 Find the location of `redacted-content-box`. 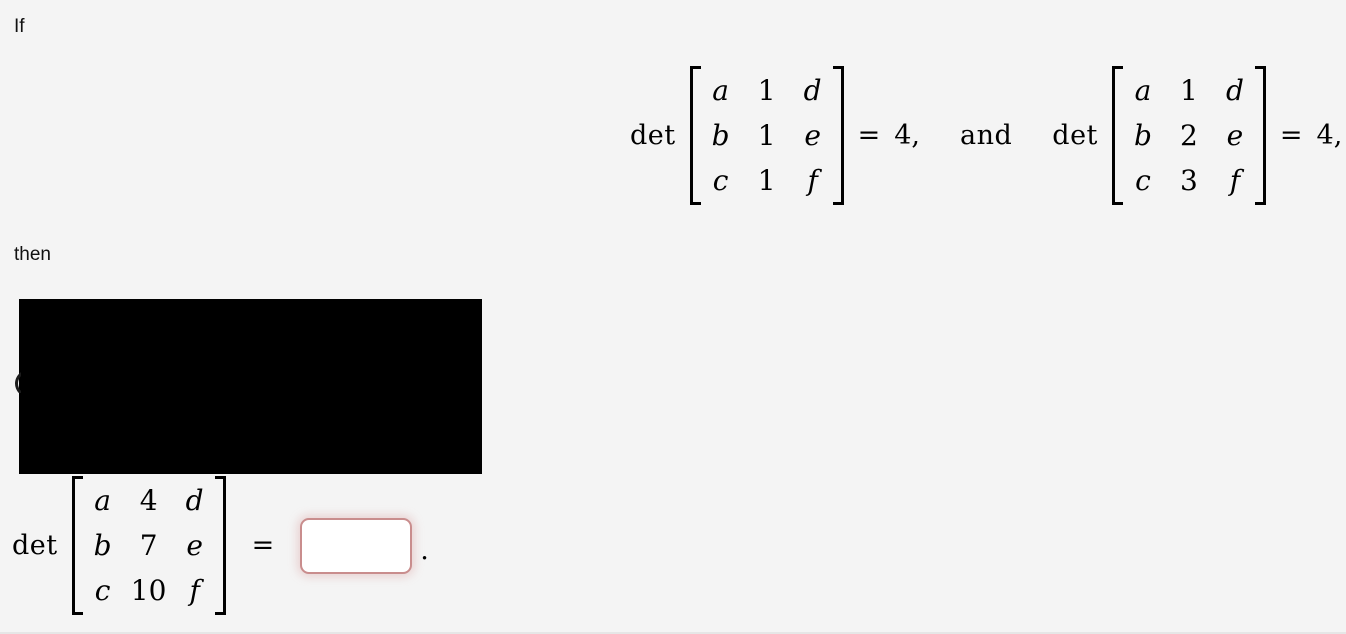

redacted-content-box is located at coordinates (250, 386).